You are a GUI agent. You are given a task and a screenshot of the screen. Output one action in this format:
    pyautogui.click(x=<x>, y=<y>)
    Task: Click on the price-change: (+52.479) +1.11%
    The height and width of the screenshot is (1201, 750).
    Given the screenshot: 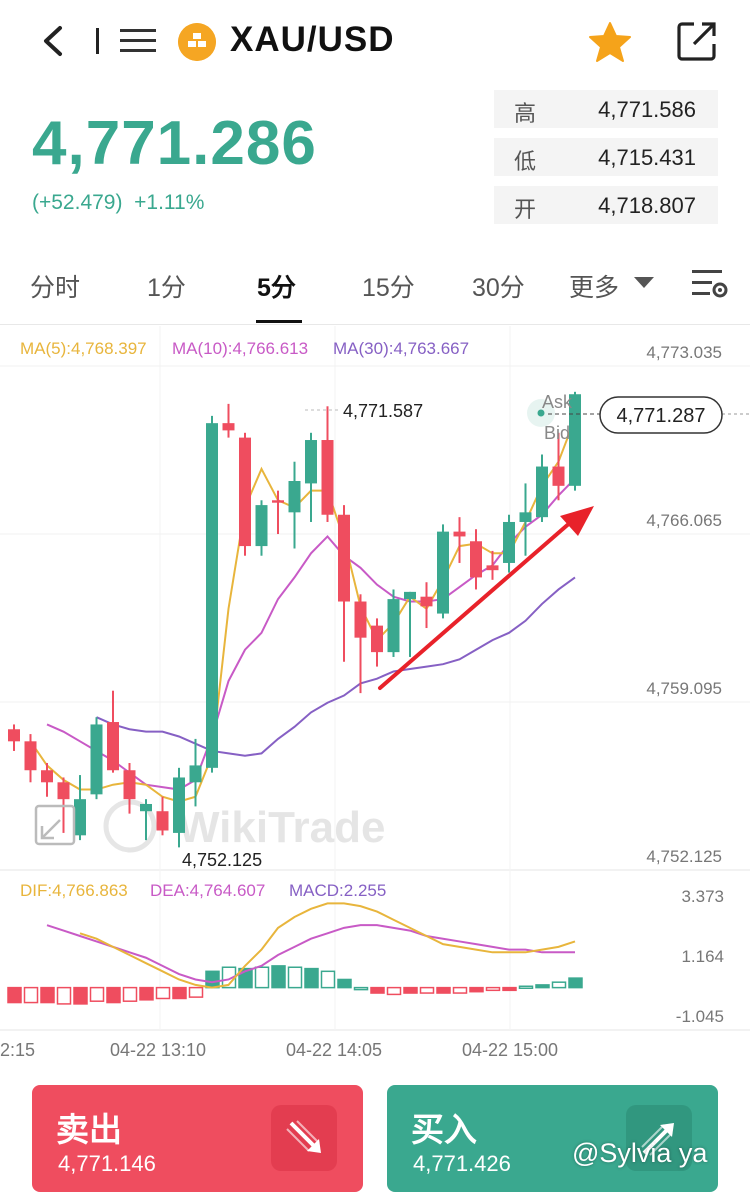 What is the action you would take?
    pyautogui.click(x=118, y=203)
    